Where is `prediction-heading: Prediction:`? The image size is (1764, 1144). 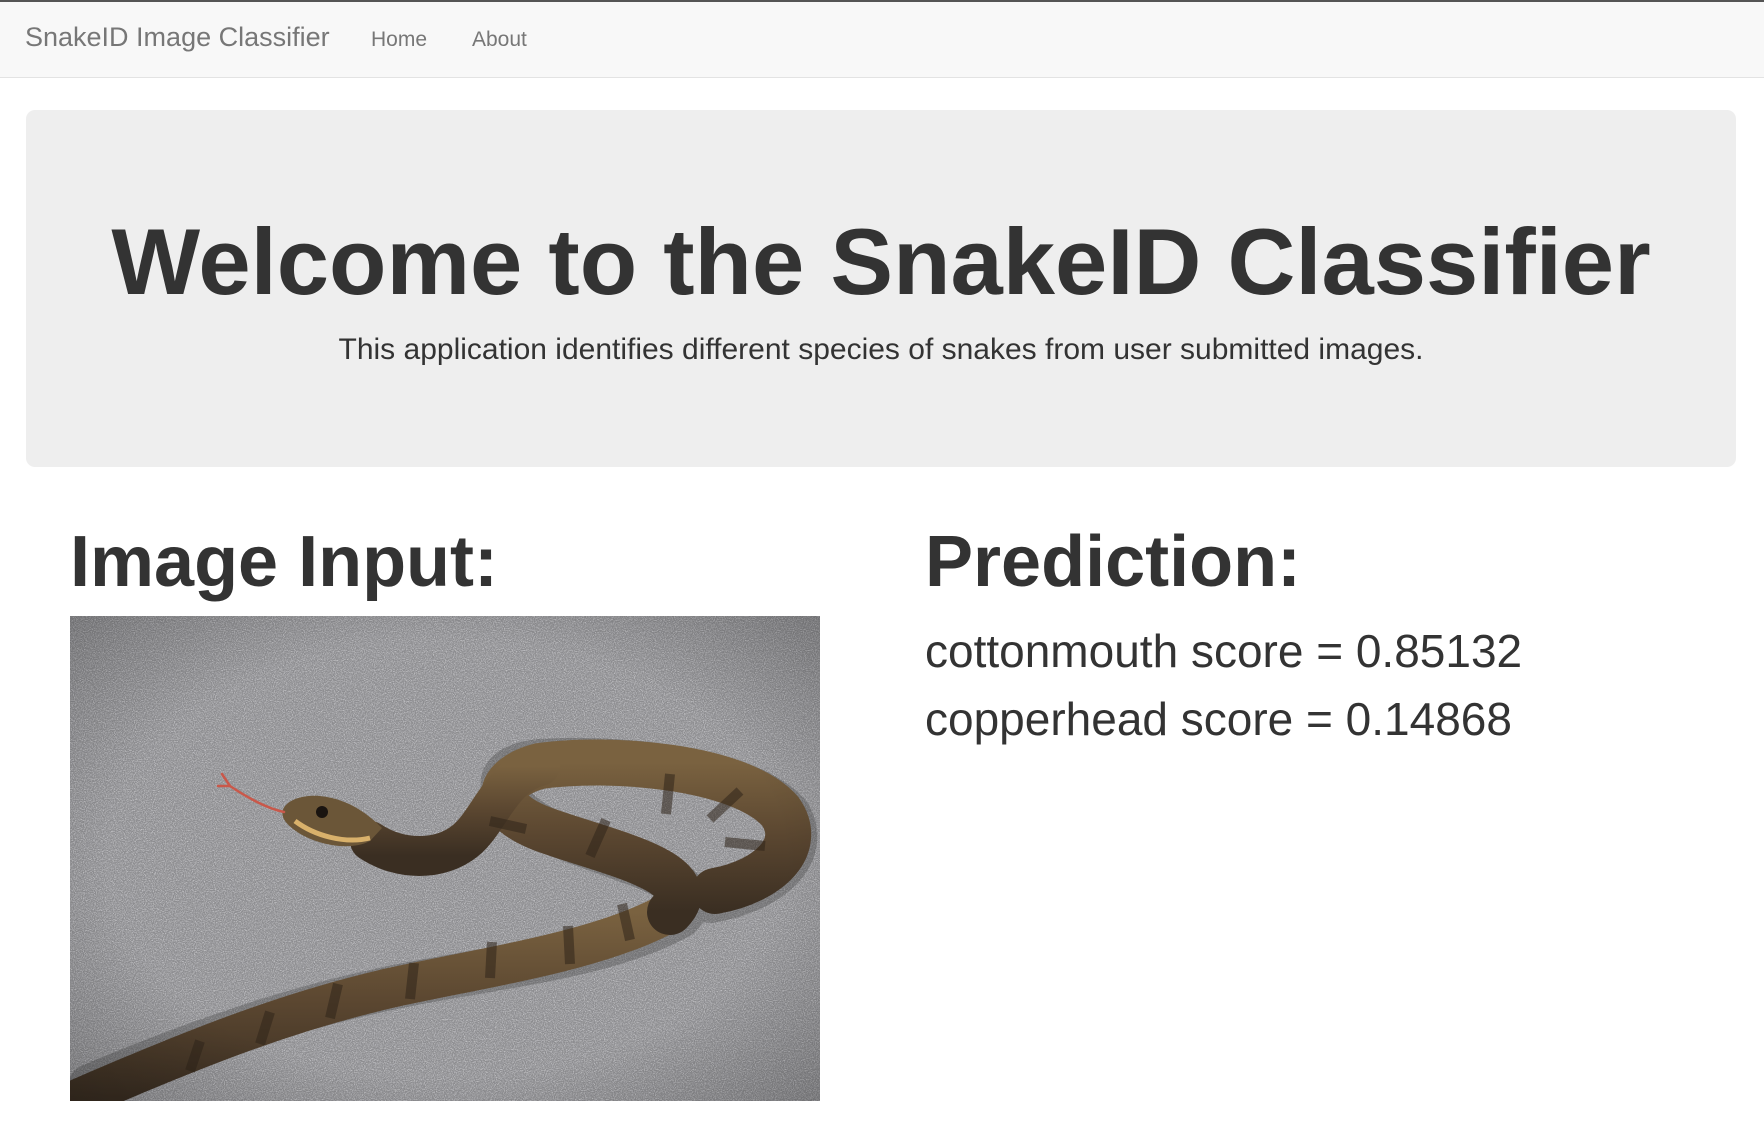 prediction-heading: Prediction: is located at coordinates (1113, 562).